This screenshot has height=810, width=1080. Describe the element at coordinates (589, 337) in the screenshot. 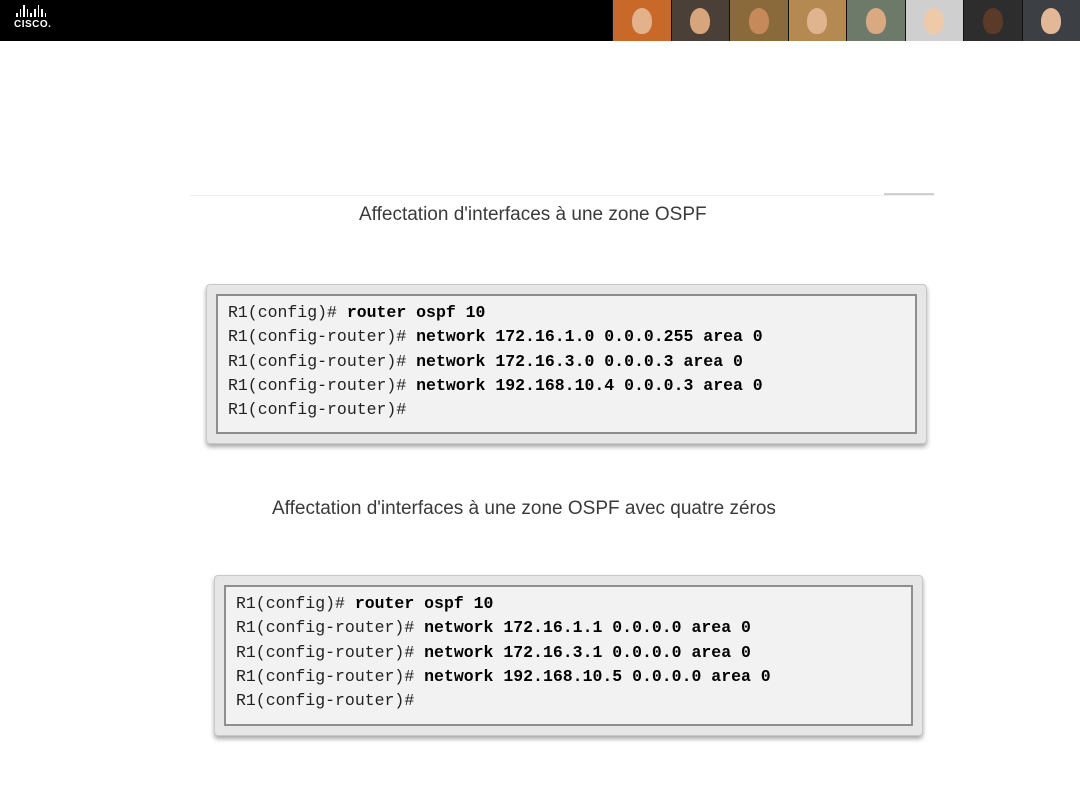

I see `cli-command: network 172.16.1.0 0.0.0.255 area 0` at that location.